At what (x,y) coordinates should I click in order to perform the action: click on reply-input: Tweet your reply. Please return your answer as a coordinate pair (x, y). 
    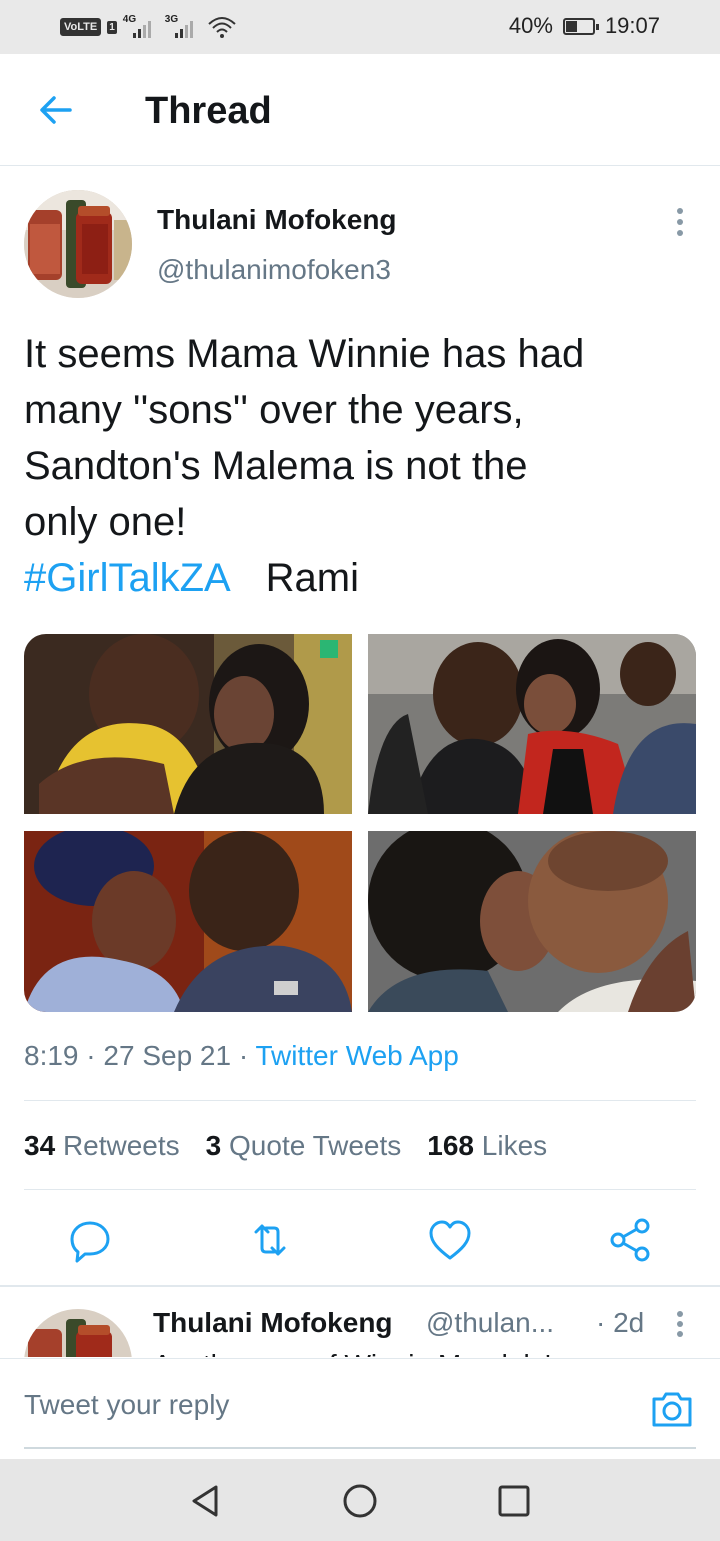
    Looking at the image, I should click on (126, 1405).